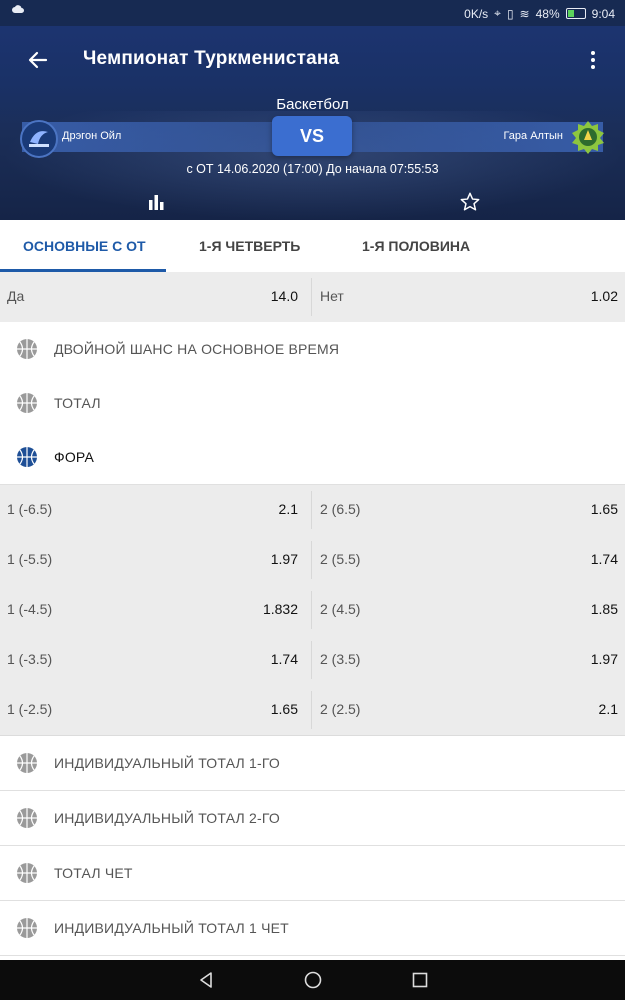  Describe the element at coordinates (416, 246) in the screenshot. I see `tab-first-half: 1-Я ПОЛОВИНА` at that location.